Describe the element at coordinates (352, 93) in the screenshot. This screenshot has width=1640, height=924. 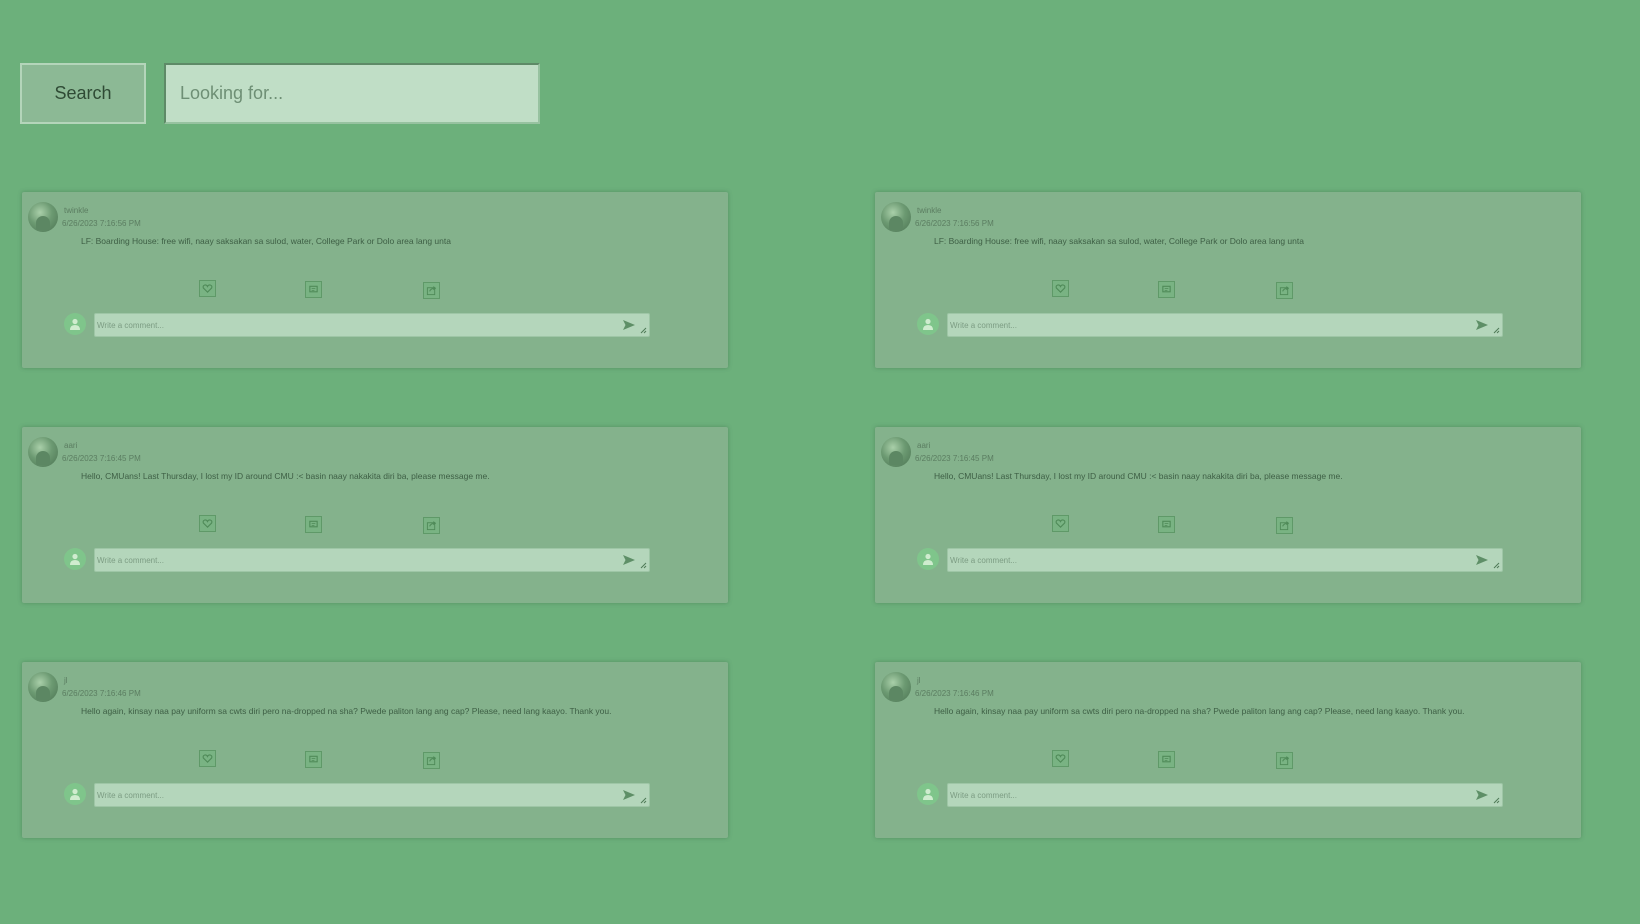
I see `search-input` at that location.